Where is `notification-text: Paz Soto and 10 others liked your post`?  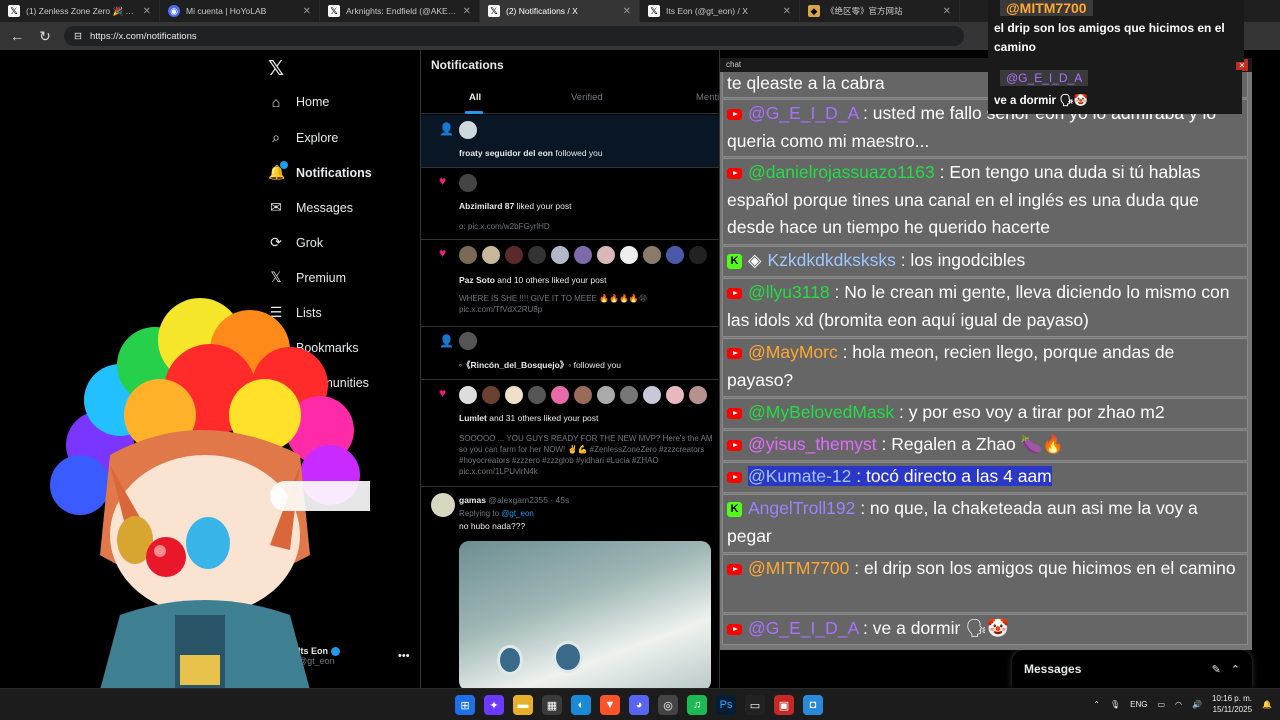 notification-text: Paz Soto and 10 others liked your post is located at coordinates (533, 280).